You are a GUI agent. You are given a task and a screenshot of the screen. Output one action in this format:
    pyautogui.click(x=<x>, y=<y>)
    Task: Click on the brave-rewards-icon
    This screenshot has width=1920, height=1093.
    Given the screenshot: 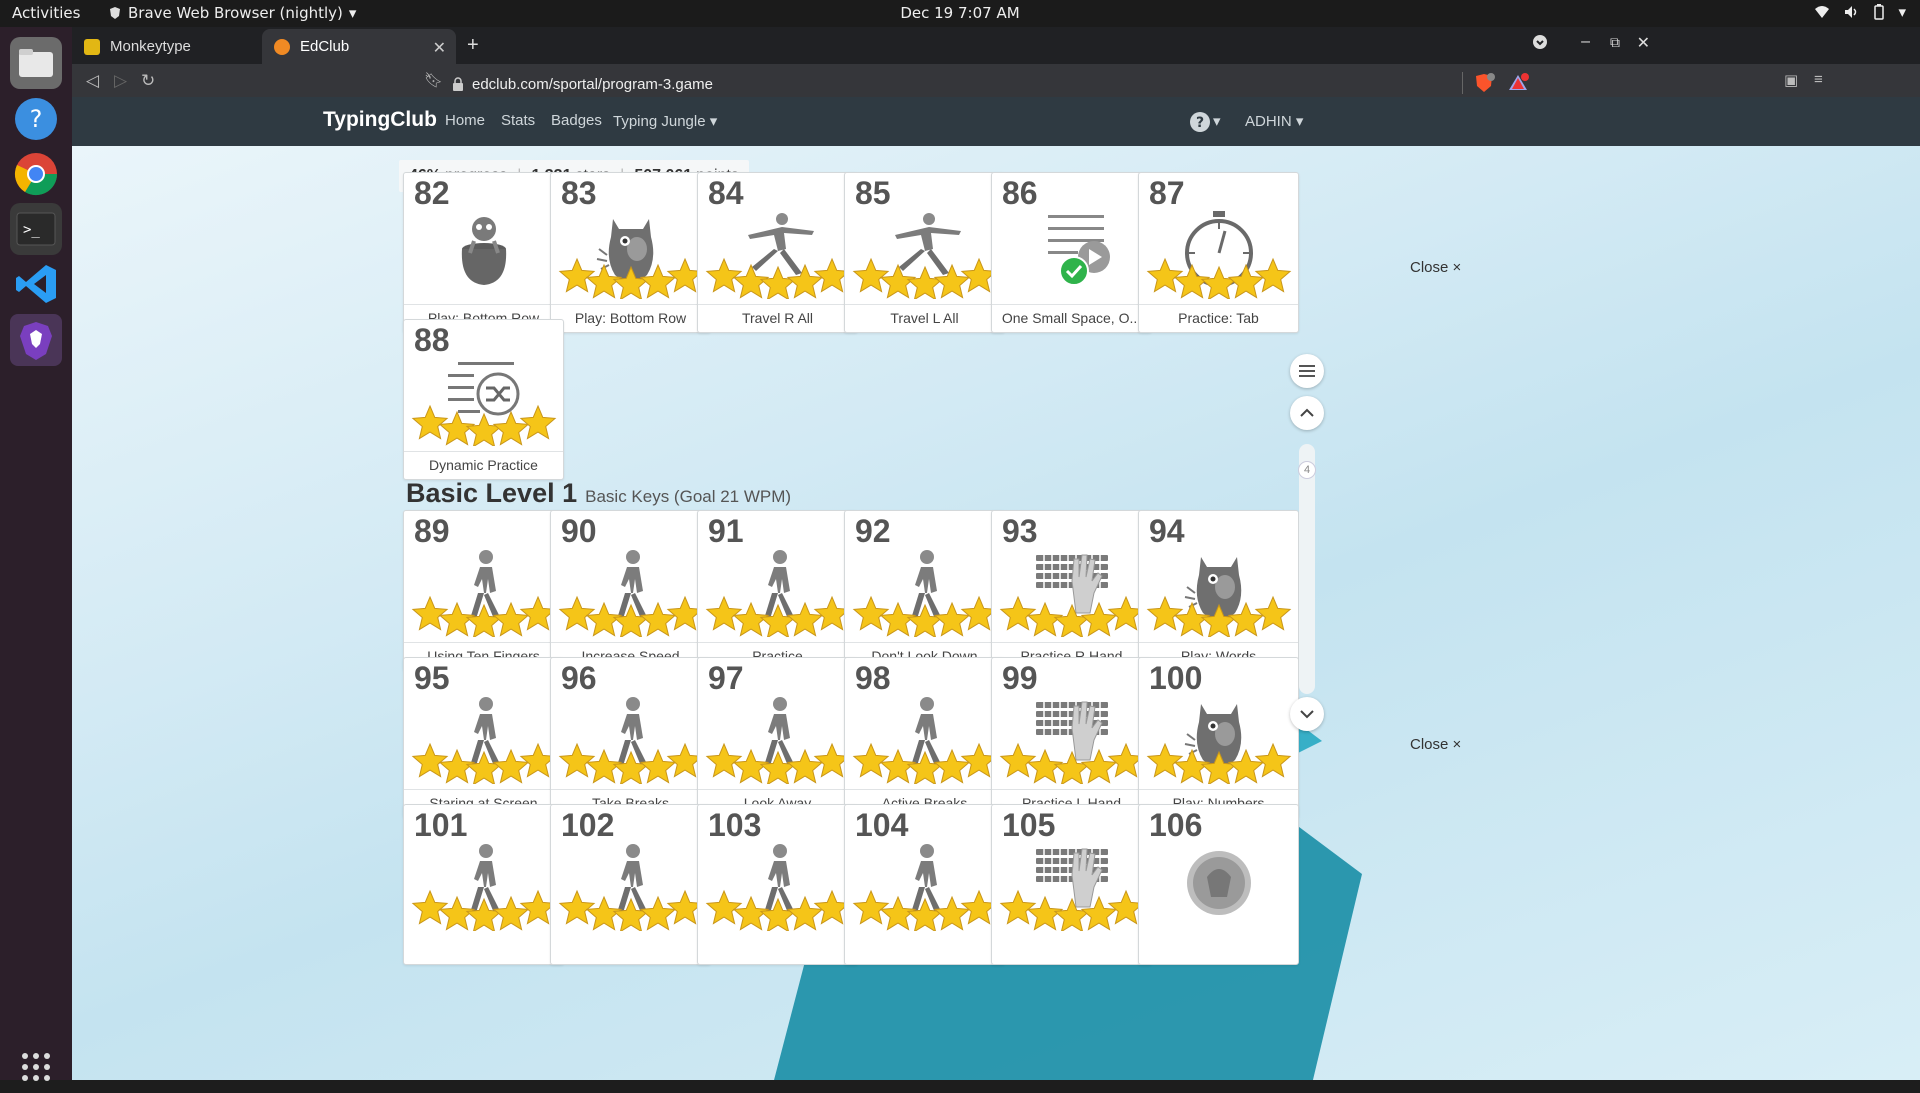 What is the action you would take?
    pyautogui.click(x=1519, y=84)
    